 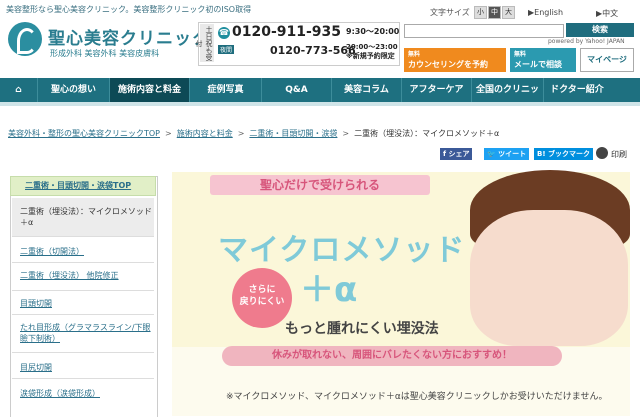 What do you see at coordinates (293, 133) in the screenshot?
I see `breadcrumb-eyes: 二重術・目頭切開・涙袋` at bounding box center [293, 133].